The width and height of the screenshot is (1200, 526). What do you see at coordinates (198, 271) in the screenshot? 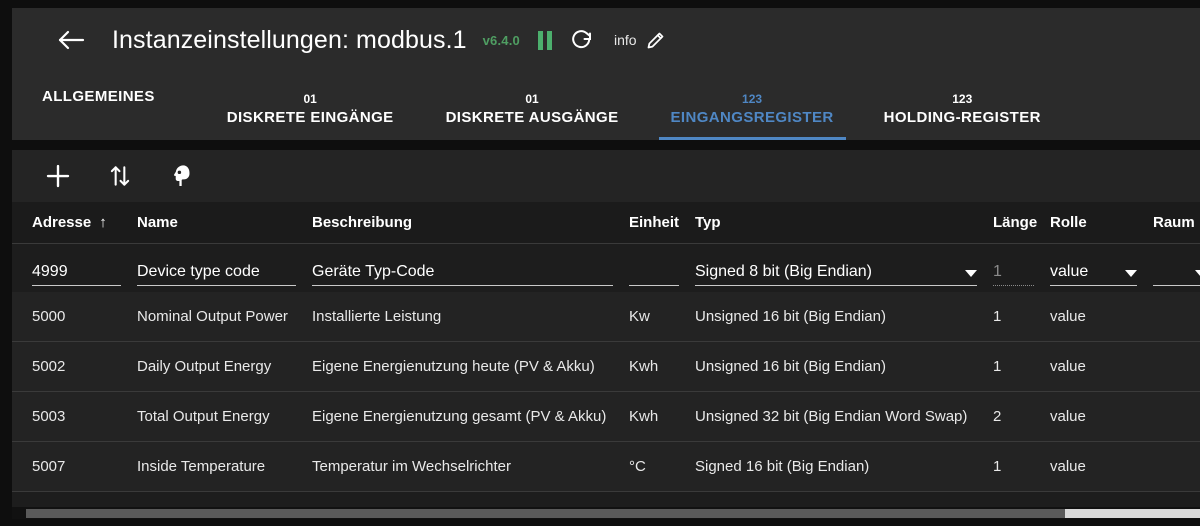
I see `name-value: Device type code` at bounding box center [198, 271].